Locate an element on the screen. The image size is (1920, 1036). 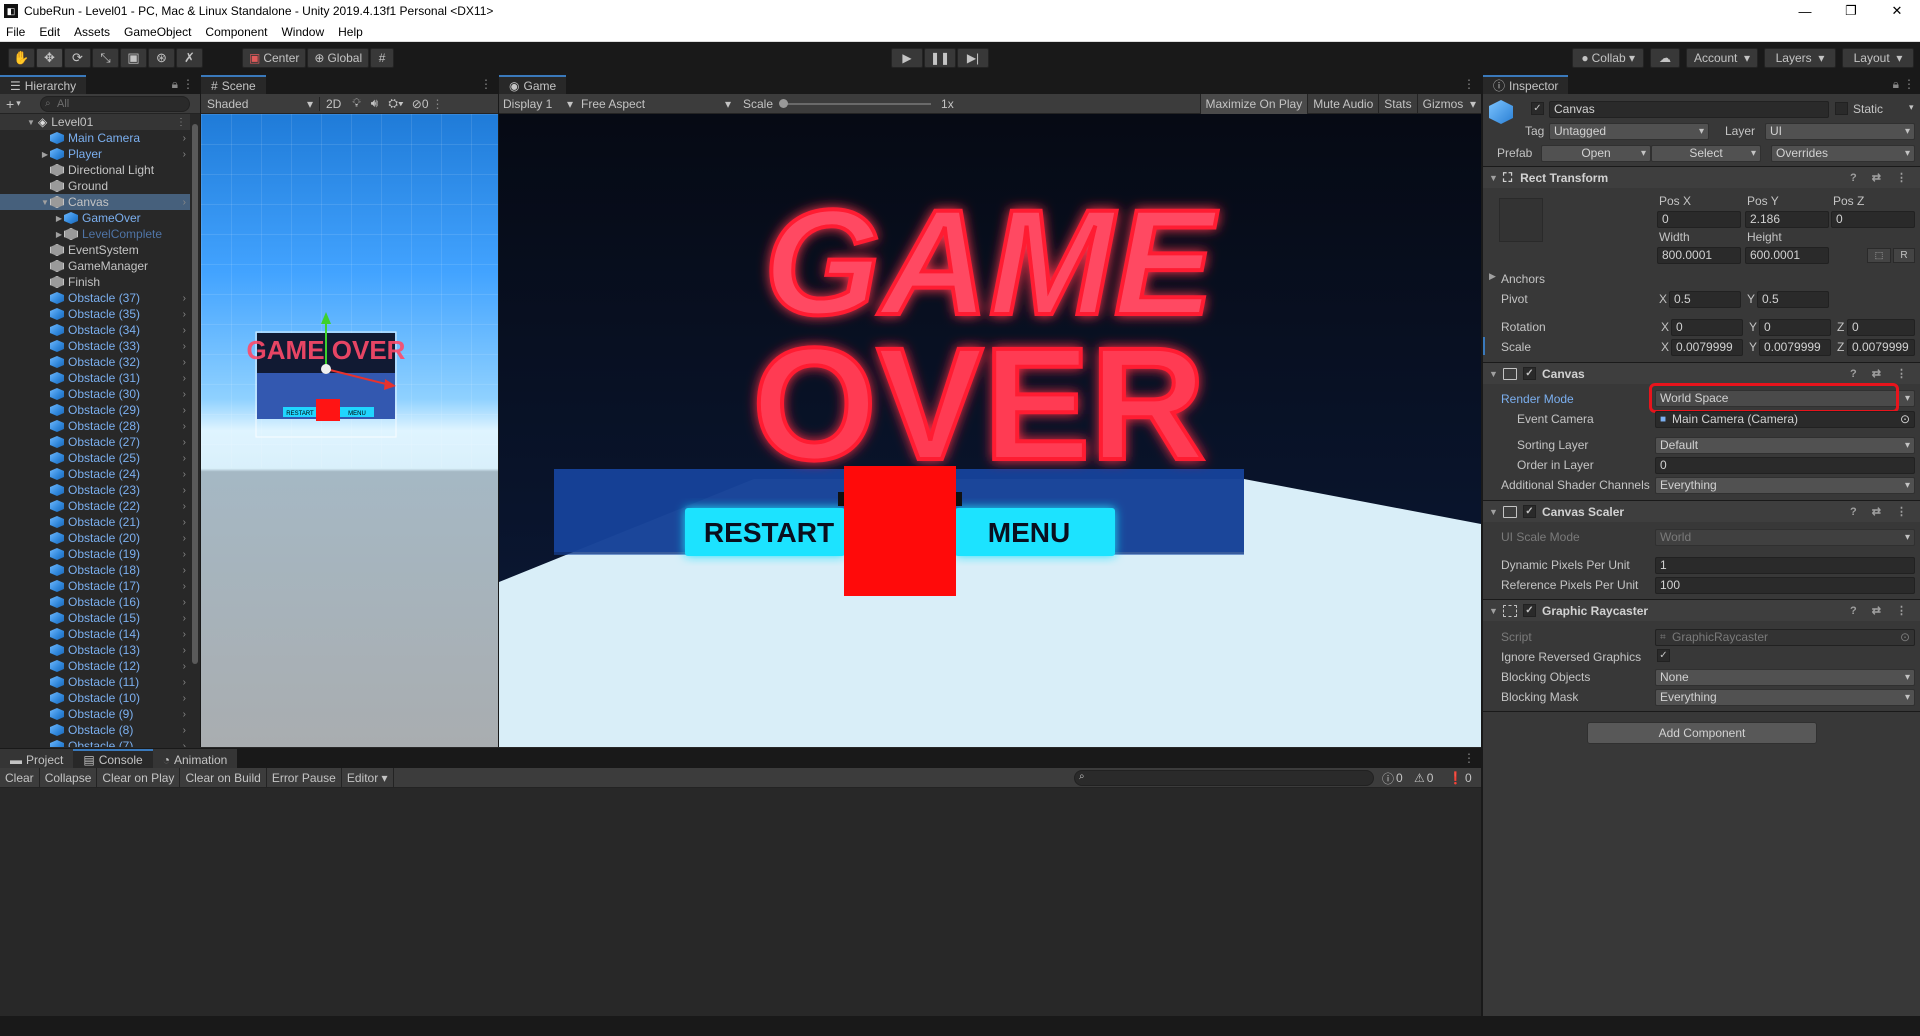
canvas-scaler-checkbox: ✓ is located at coordinates (1529, 511).